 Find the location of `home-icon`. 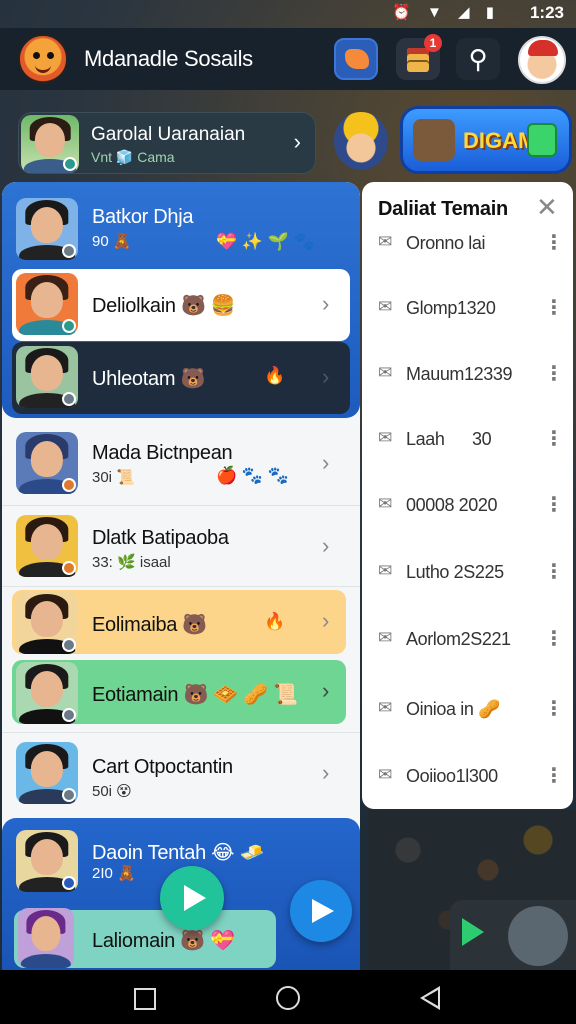

home-icon is located at coordinates (288, 998).